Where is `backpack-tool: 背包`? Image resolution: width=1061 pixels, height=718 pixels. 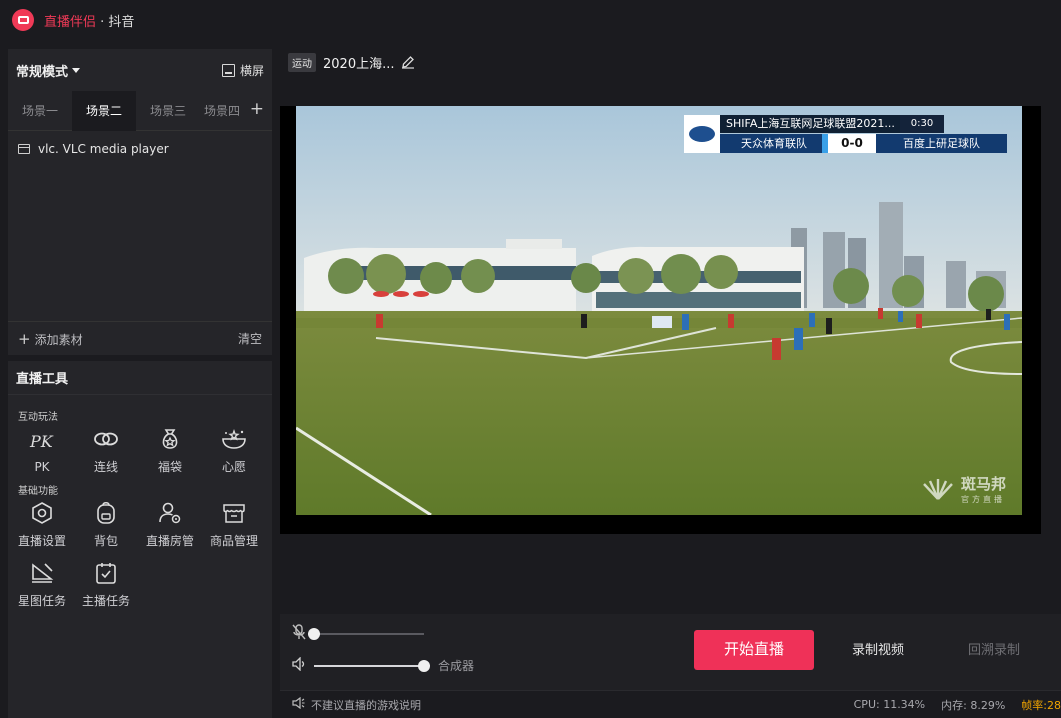
backpack-tool: 背包 is located at coordinates (106, 524).